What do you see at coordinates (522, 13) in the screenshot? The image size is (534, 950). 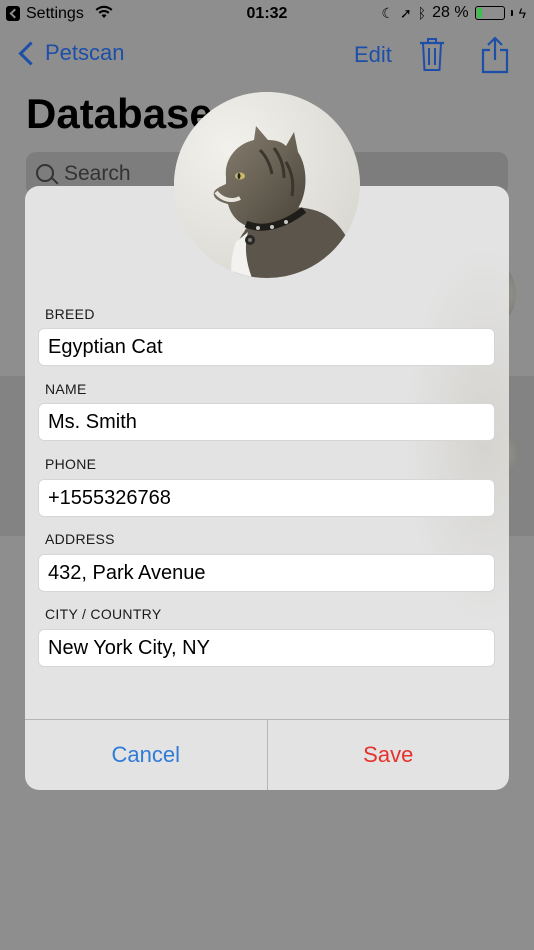 I see `charging-bolt-icon: ϟ` at bounding box center [522, 13].